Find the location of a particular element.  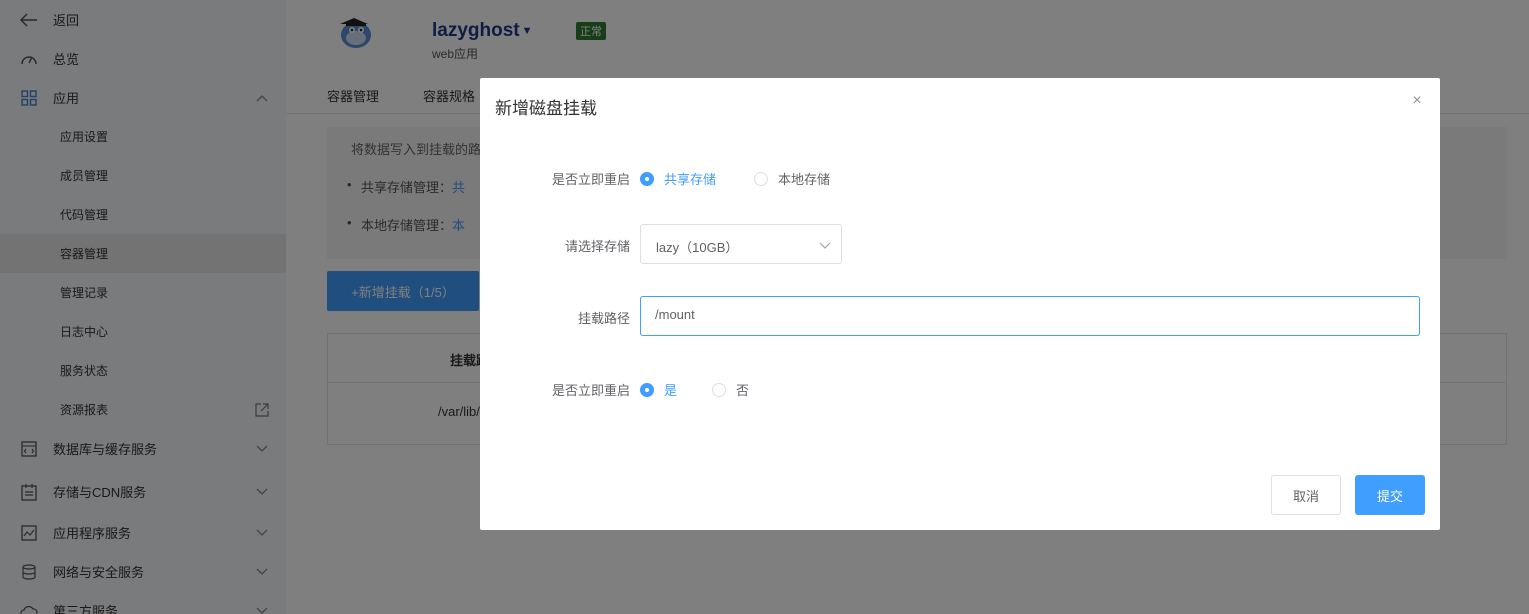

restart-label: 是否立即重启 is located at coordinates (590, 390).